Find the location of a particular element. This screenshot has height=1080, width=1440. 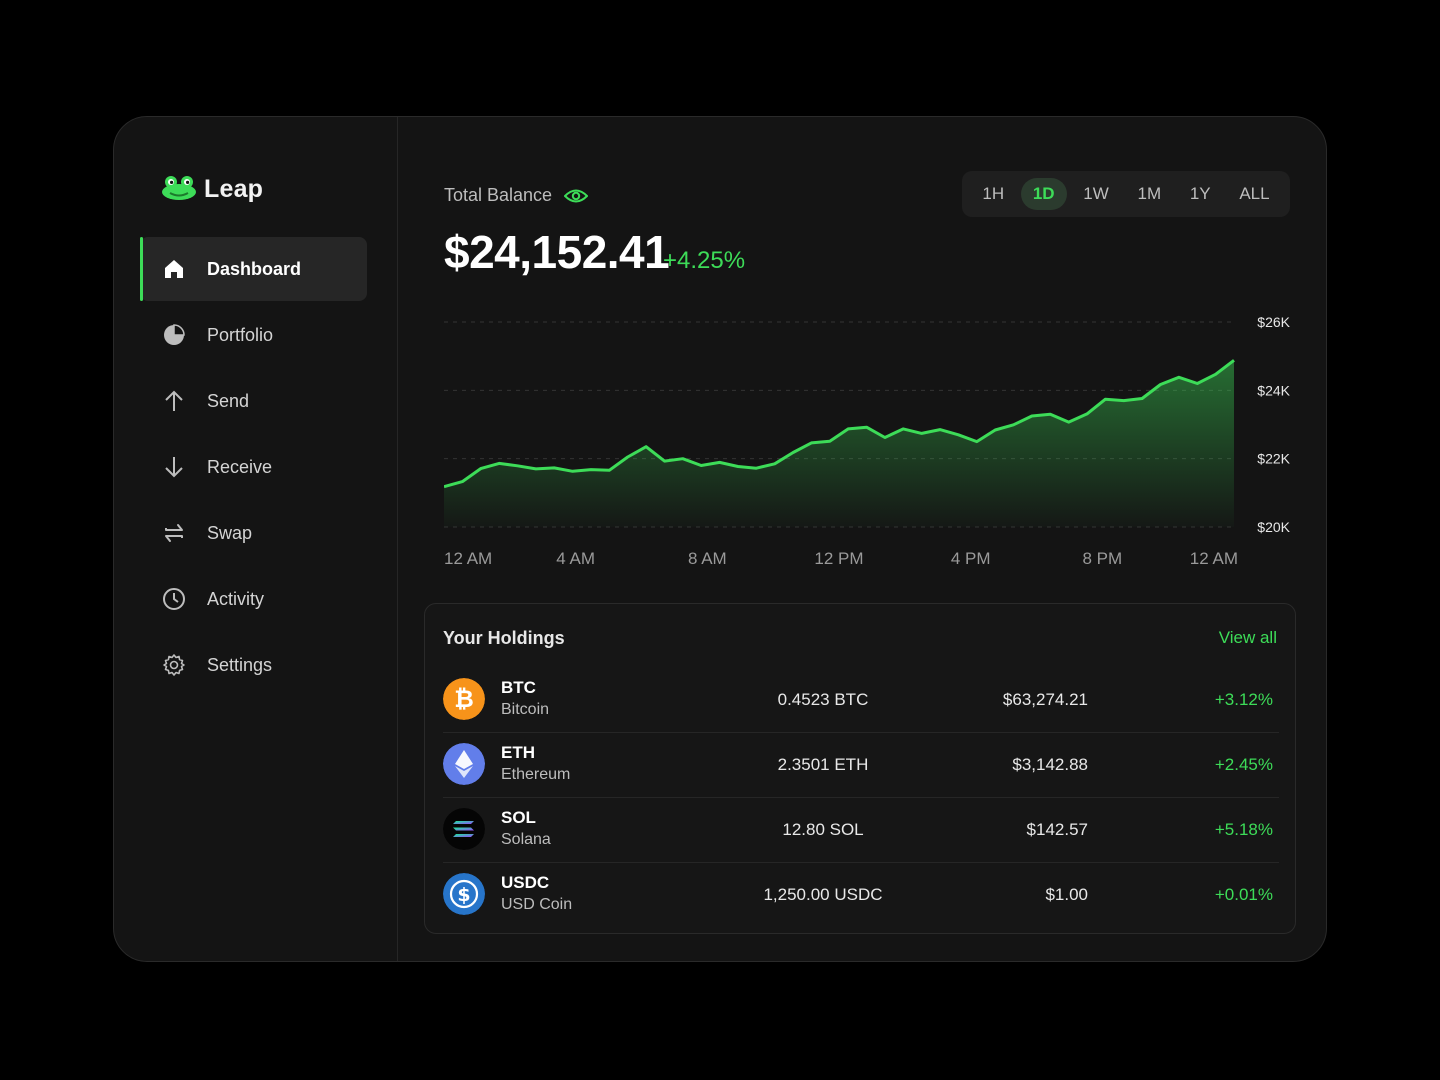

usdc-icon: $ is located at coordinates (464, 894).